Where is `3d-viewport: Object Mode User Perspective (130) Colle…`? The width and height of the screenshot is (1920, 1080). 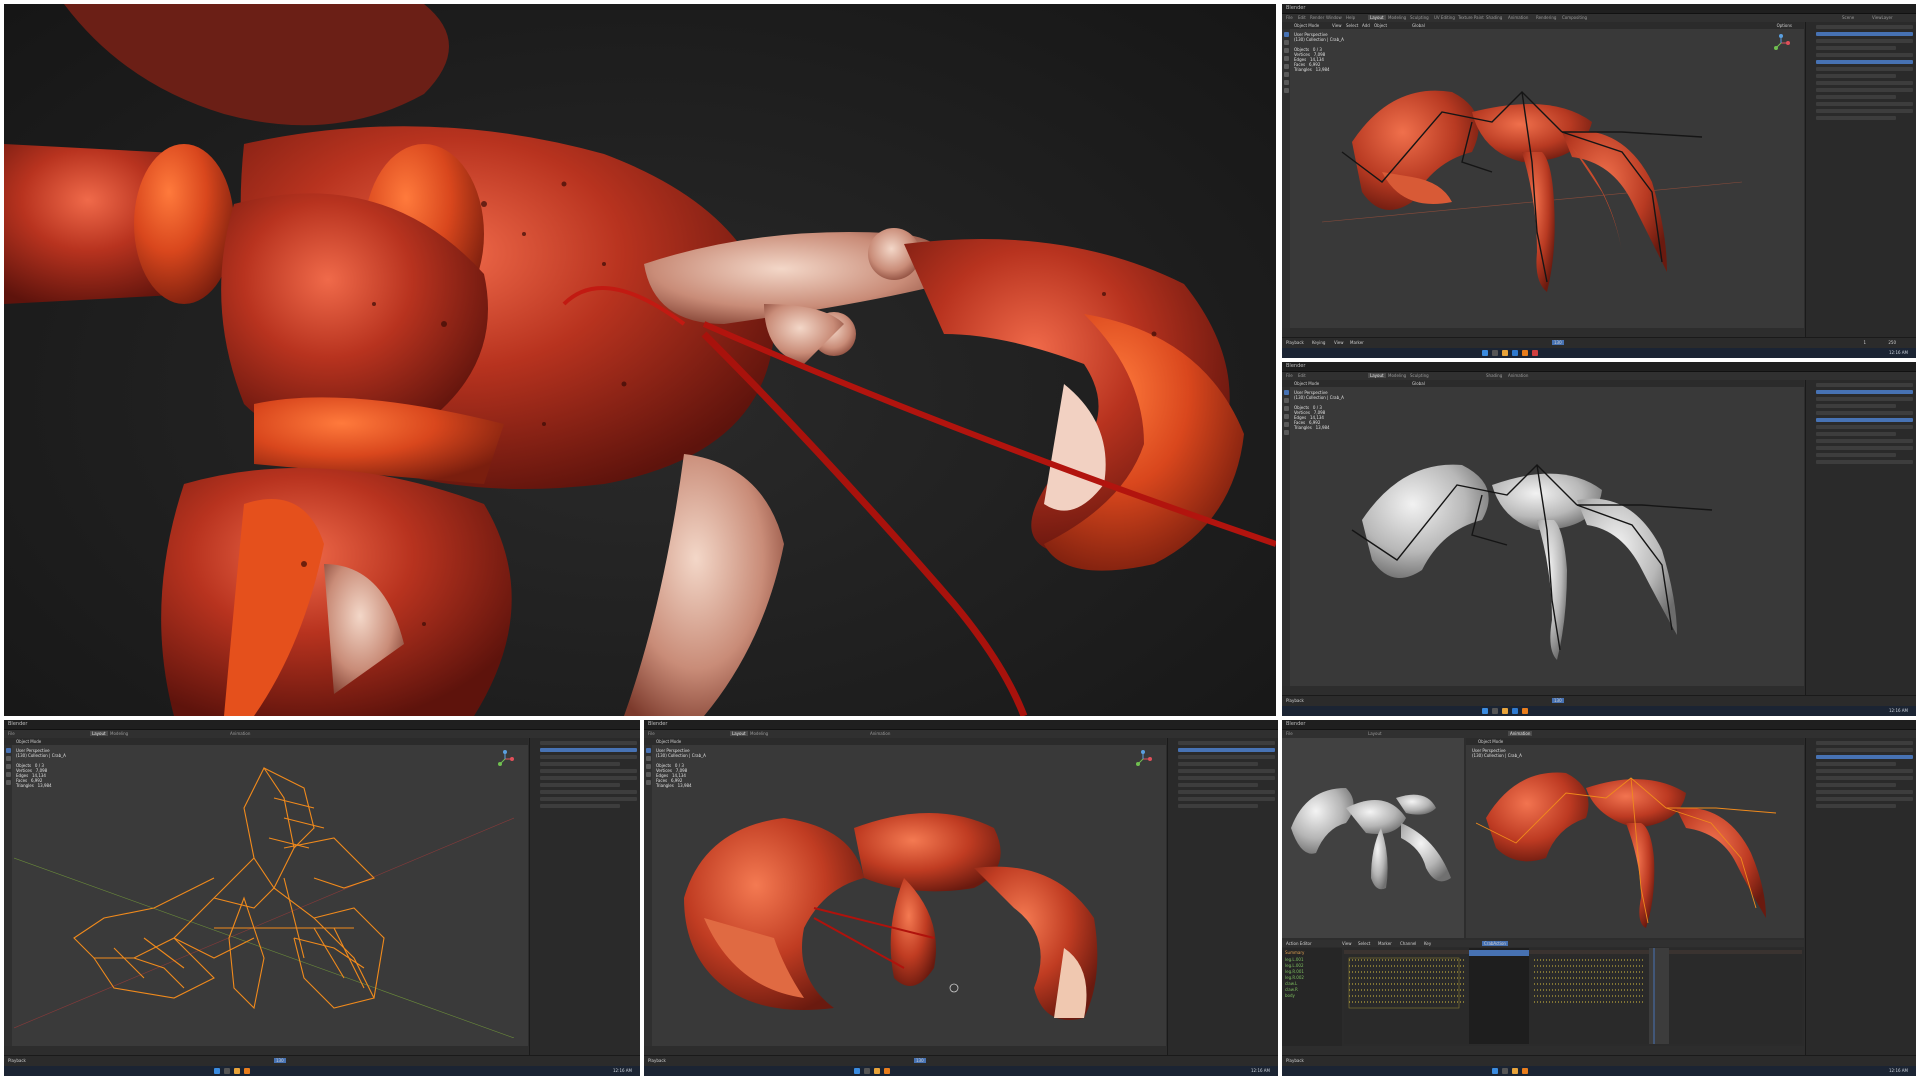 3d-viewport: Object Mode User Perspective (130) Colle… is located at coordinates (266, 892).